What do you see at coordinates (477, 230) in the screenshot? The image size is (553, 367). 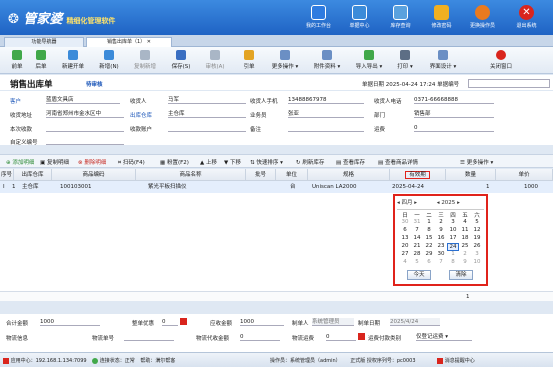 I see `calendar-day: 12` at bounding box center [477, 230].